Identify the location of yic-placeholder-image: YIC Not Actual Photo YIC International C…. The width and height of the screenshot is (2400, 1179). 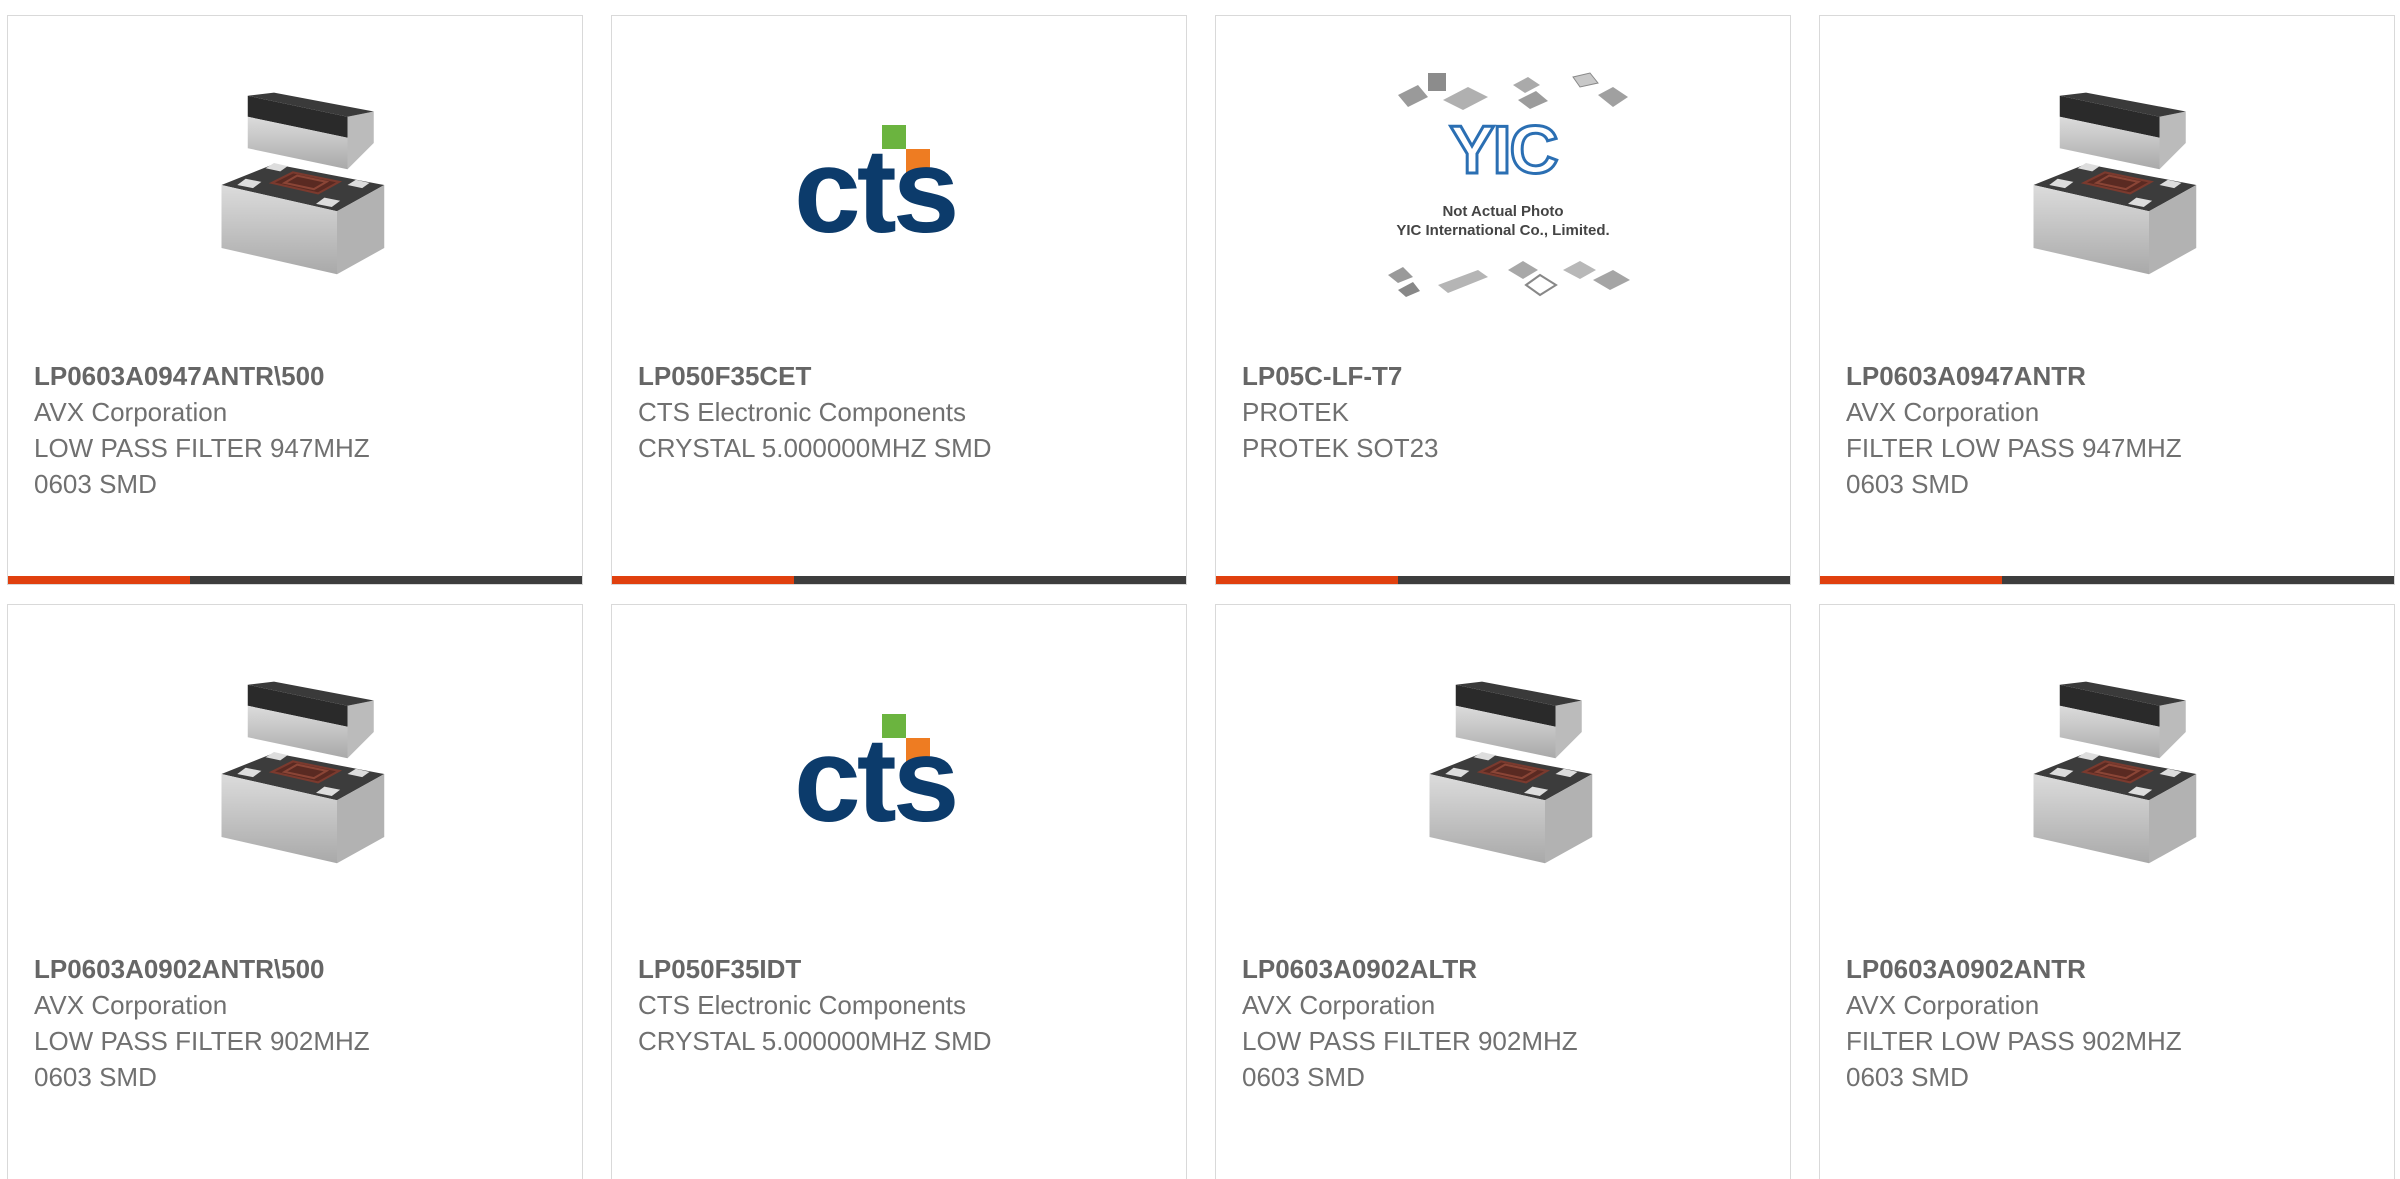
(1503, 185).